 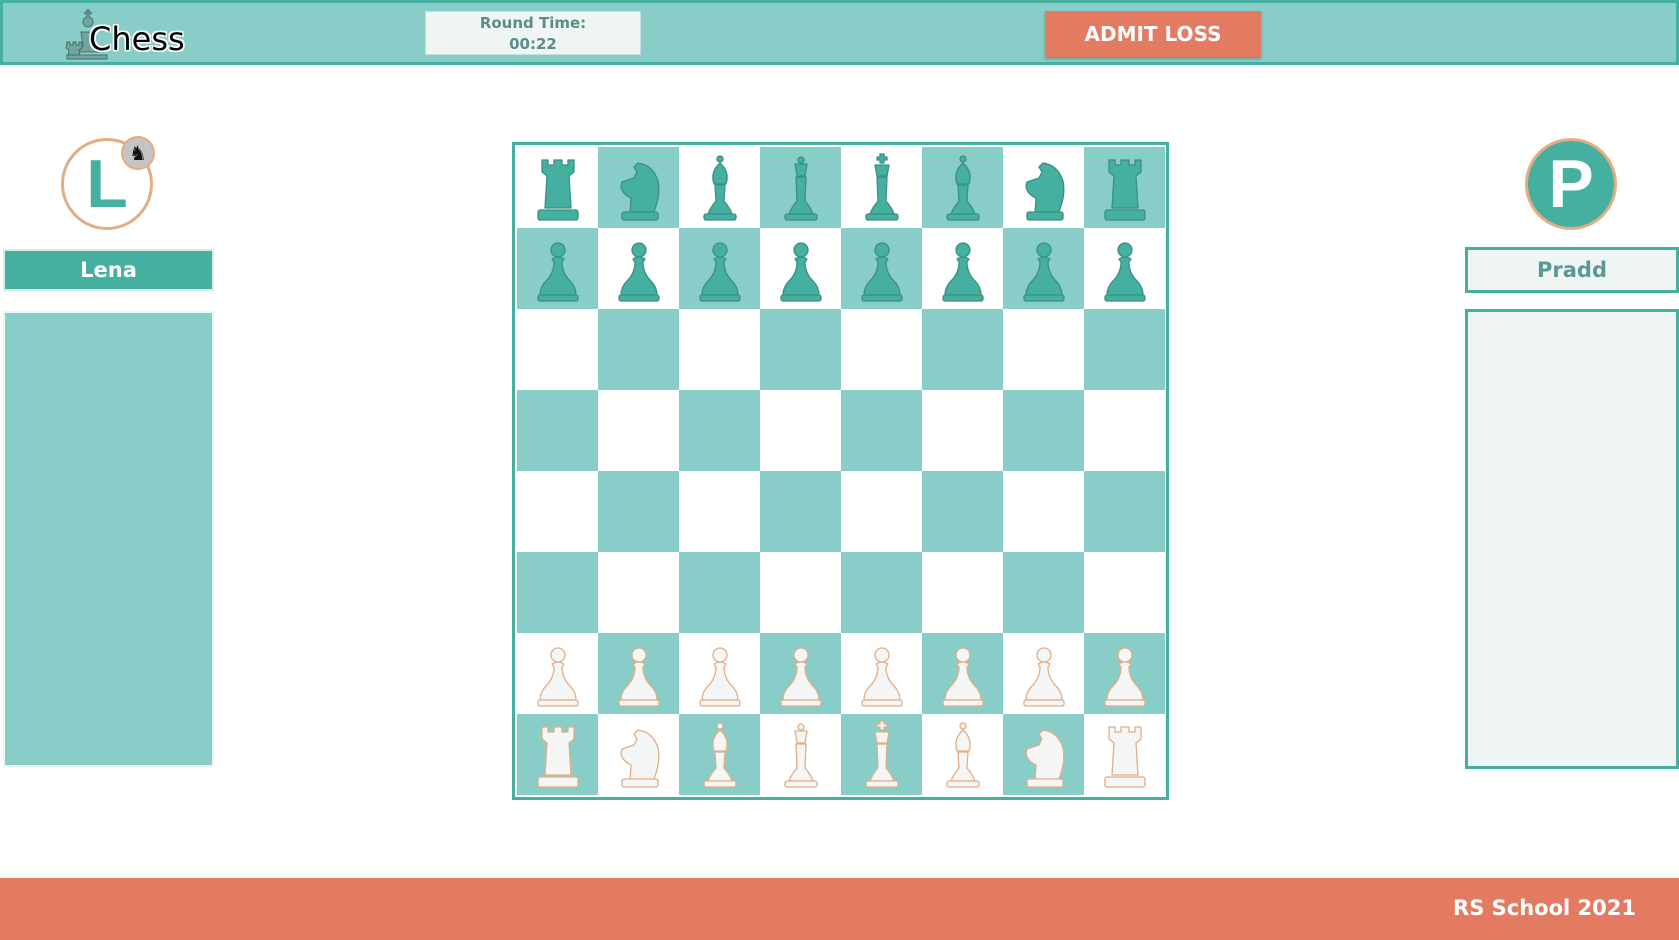 What do you see at coordinates (719, 349) in the screenshot?
I see `square-c6` at bounding box center [719, 349].